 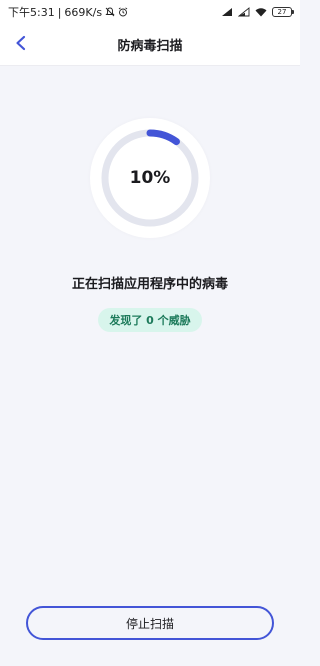 I want to click on battery-level: 27, so click(x=282, y=12).